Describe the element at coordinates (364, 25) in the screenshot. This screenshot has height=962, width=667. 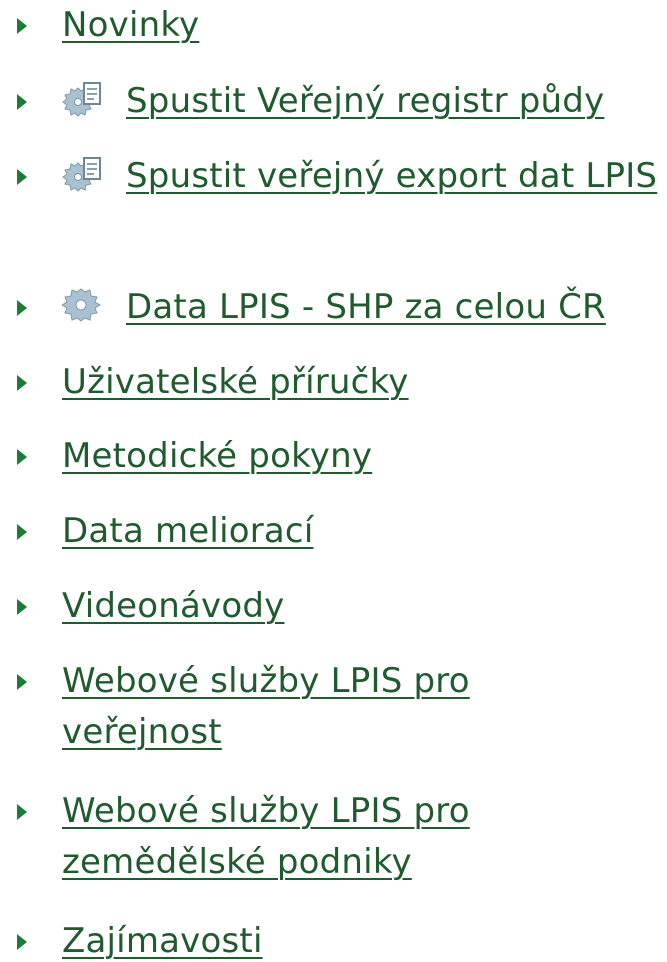
I see `link-novinky: Novinky` at that location.